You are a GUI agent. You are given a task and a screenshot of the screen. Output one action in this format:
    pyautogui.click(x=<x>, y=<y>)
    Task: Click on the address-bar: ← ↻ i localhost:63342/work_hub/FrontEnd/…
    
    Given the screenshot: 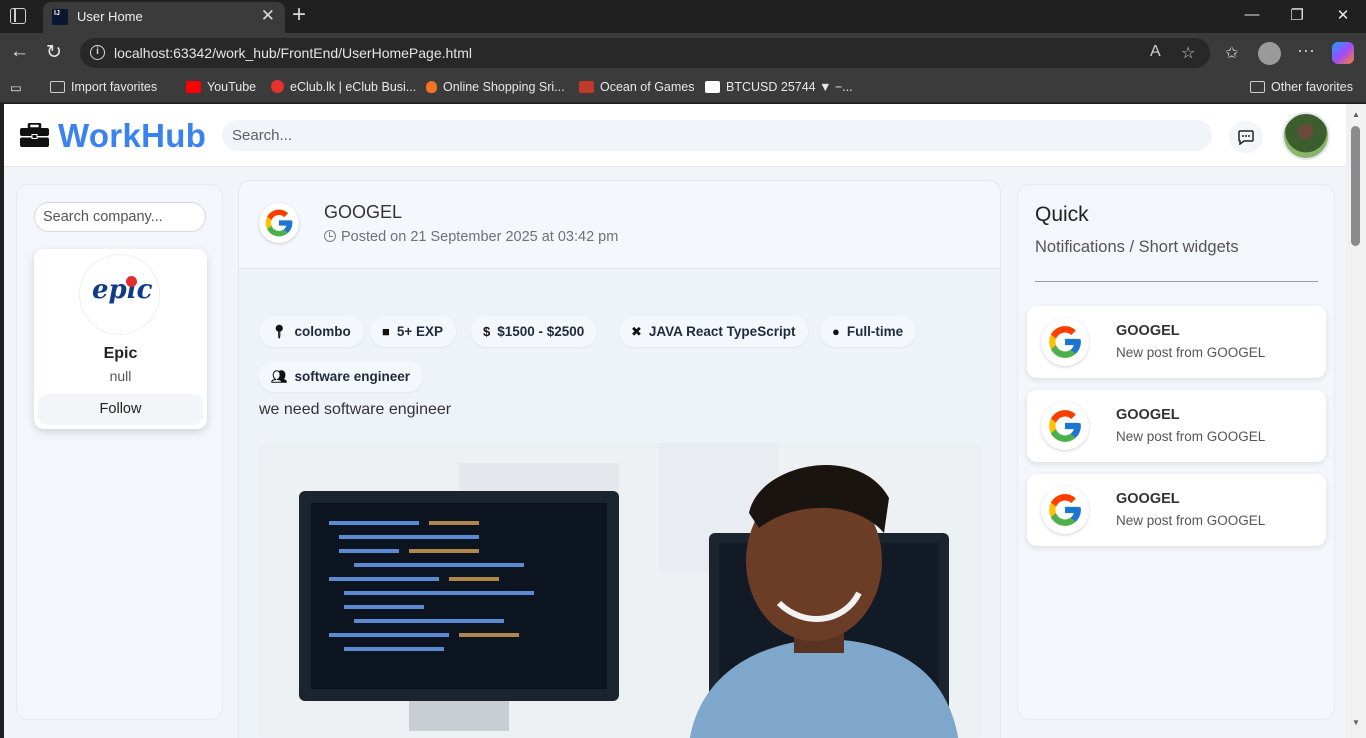 What is the action you would take?
    pyautogui.click(x=683, y=53)
    